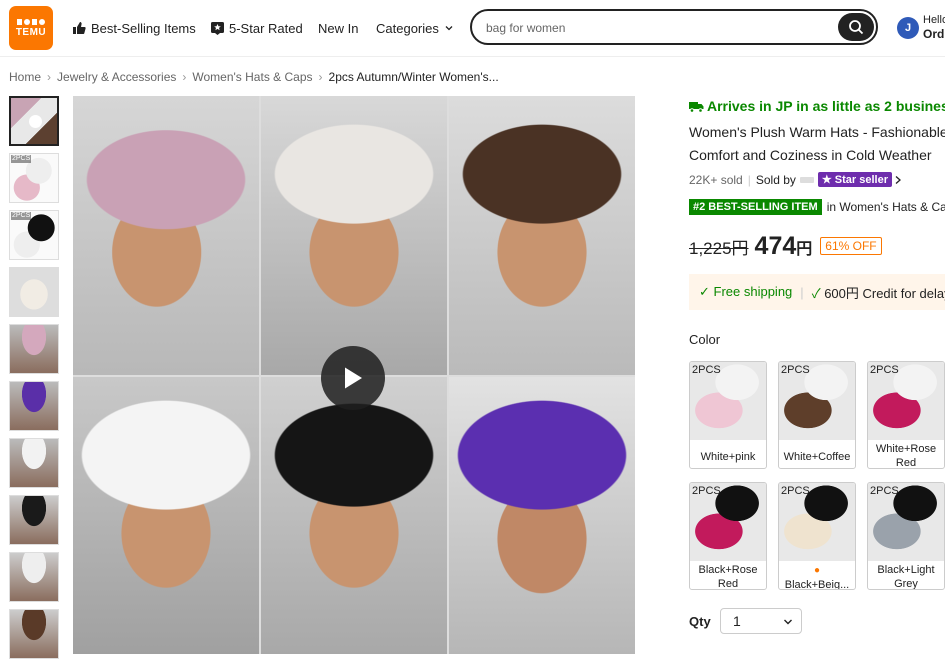 The image size is (945, 659). Describe the element at coordinates (761, 621) in the screenshot. I see `qty-select: 1` at that location.